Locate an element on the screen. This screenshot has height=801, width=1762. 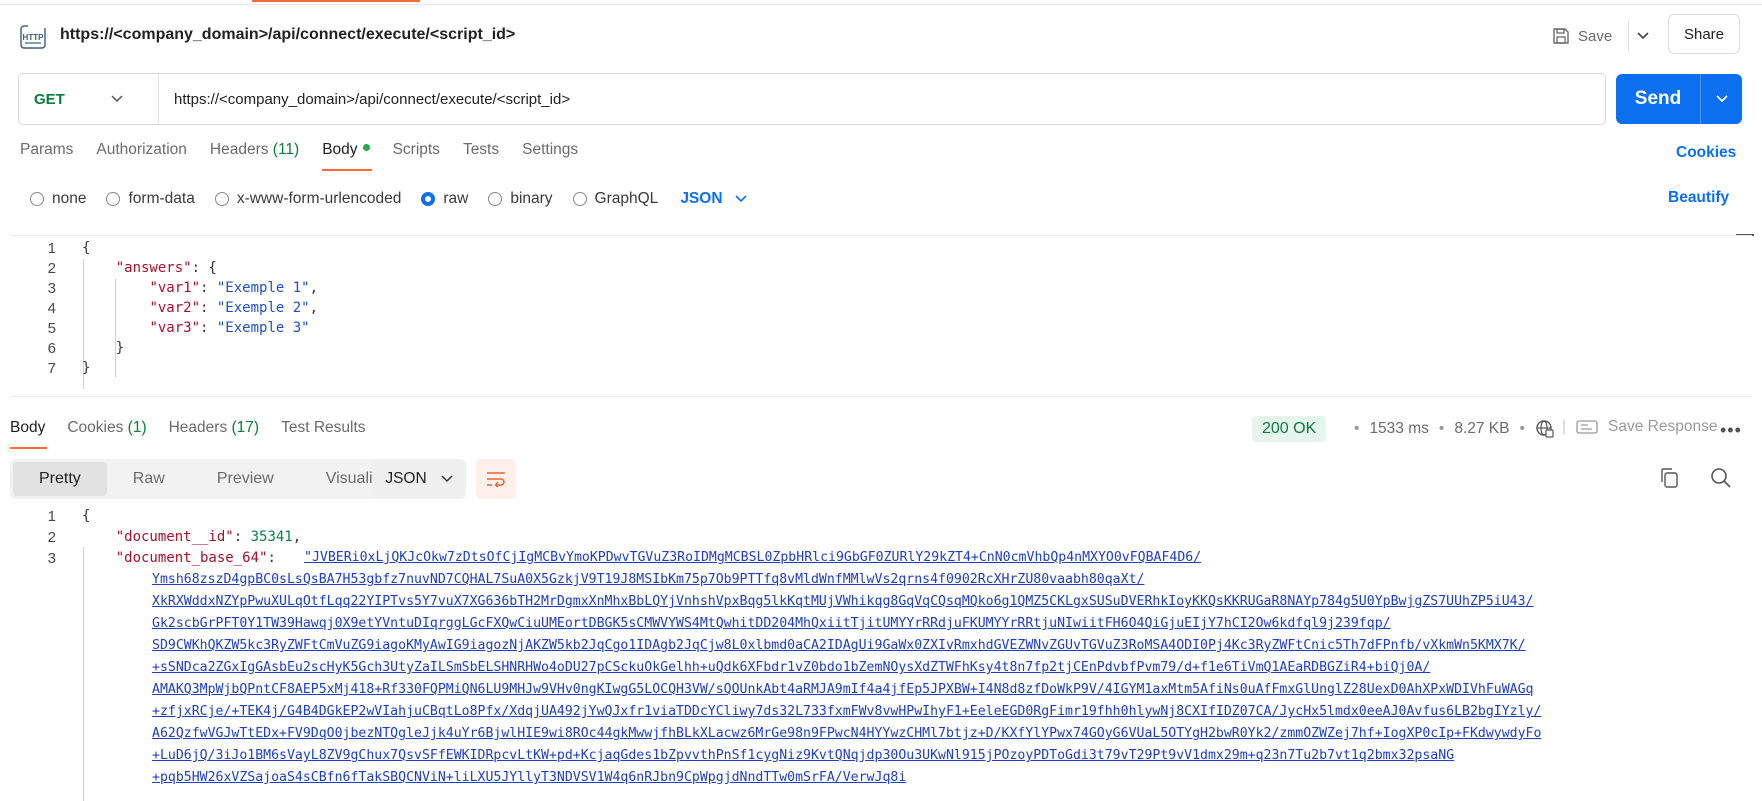
network-globe-icon is located at coordinates (1545, 429).